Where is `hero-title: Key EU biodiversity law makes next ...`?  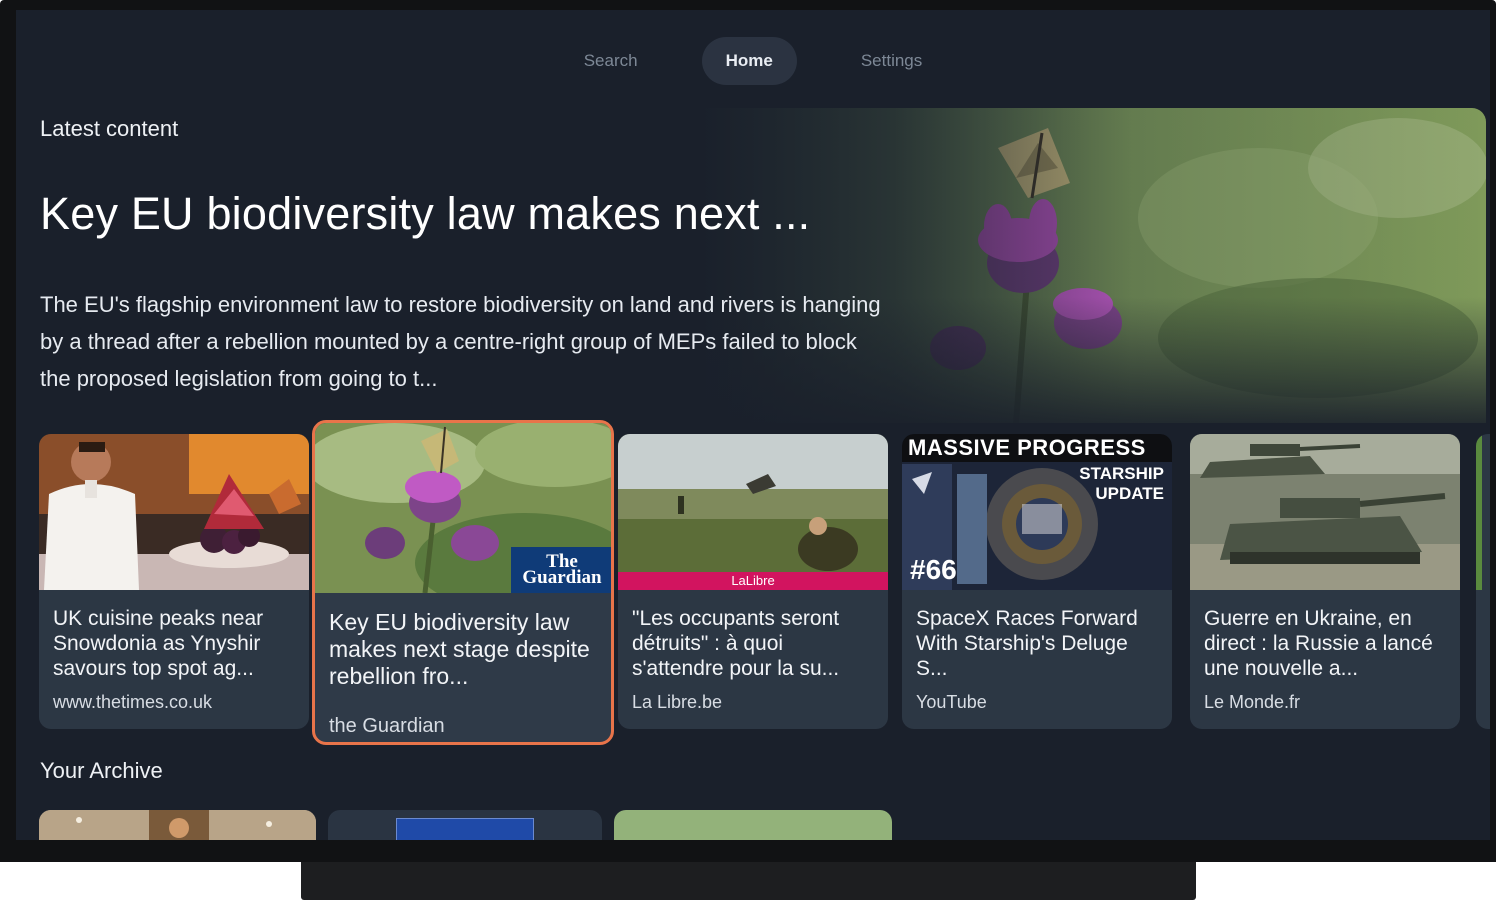 hero-title: Key EU biodiversity law makes next ... is located at coordinates (425, 213).